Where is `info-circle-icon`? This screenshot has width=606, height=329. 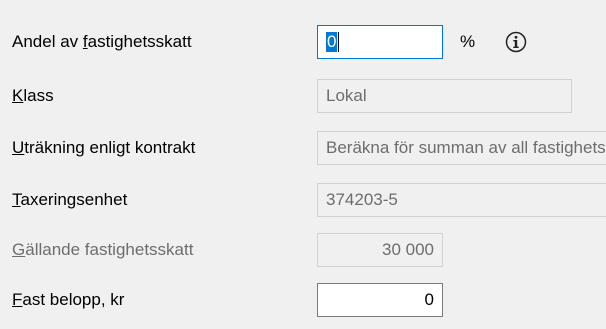
info-circle-icon is located at coordinates (516, 42).